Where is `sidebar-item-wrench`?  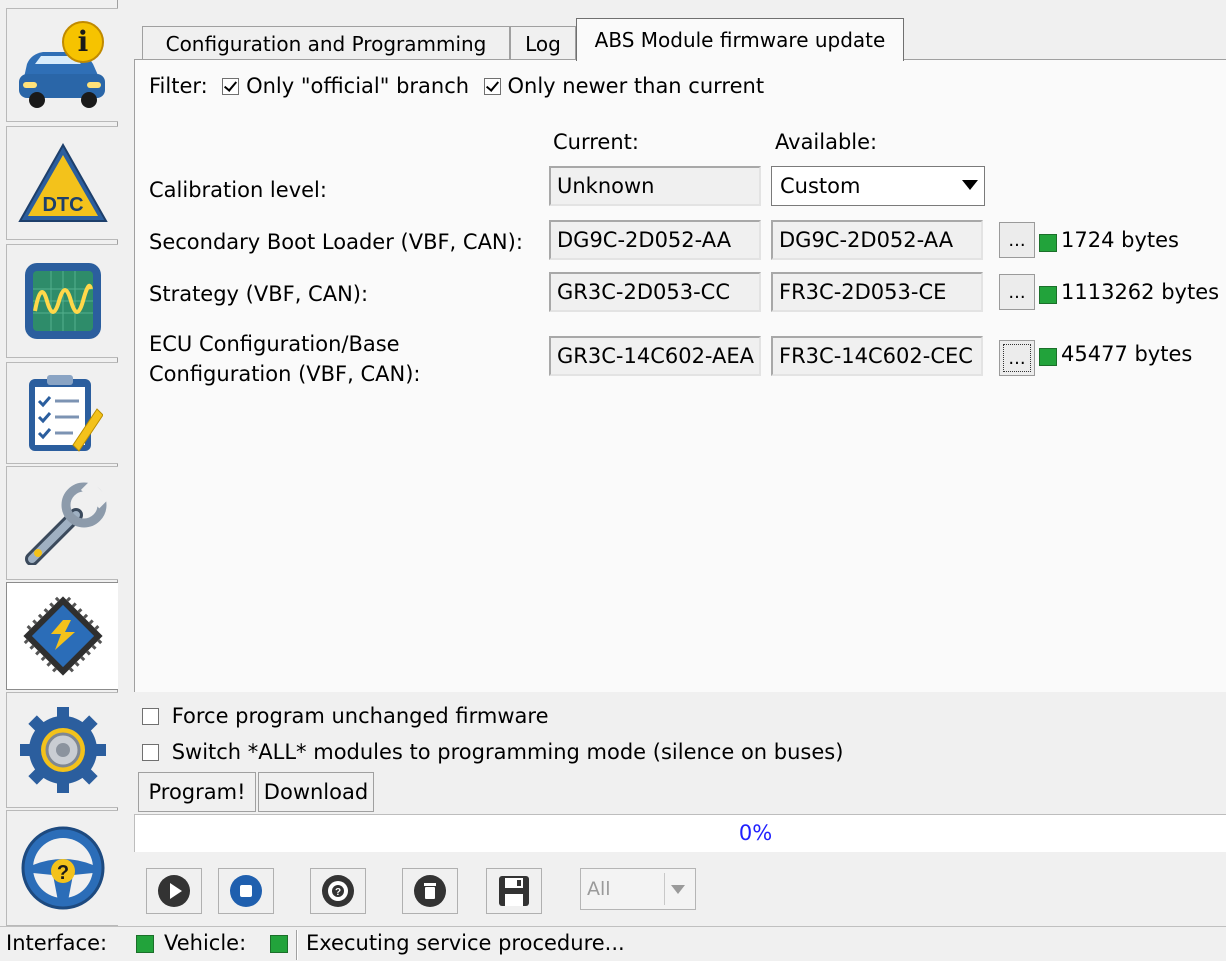 sidebar-item-wrench is located at coordinates (62, 523).